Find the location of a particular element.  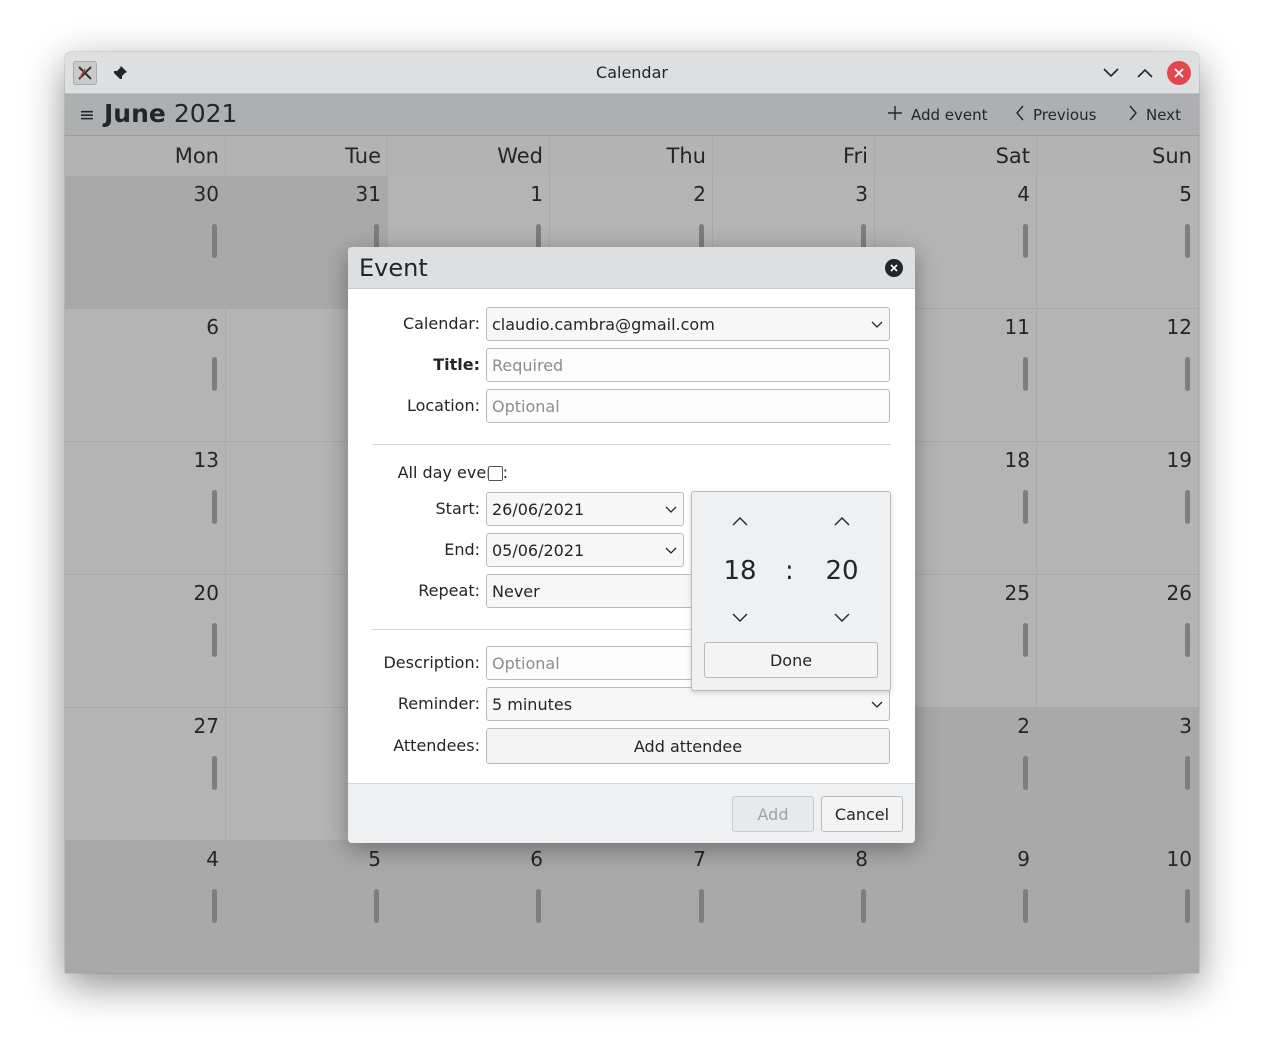

start-label: Start: is located at coordinates (457, 508).